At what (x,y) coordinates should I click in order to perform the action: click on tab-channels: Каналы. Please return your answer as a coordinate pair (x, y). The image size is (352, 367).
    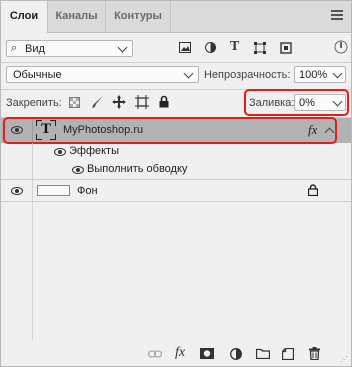
    Looking at the image, I should click on (77, 16).